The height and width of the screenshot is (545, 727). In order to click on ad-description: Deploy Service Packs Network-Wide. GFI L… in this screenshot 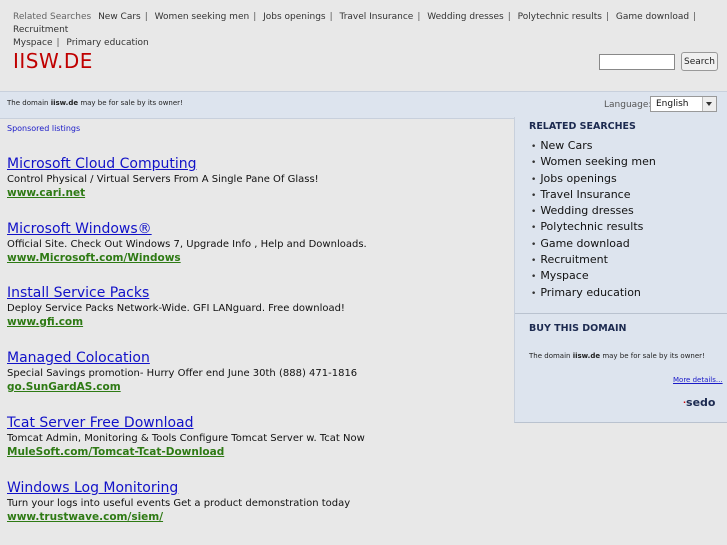, I will do `click(176, 308)`.